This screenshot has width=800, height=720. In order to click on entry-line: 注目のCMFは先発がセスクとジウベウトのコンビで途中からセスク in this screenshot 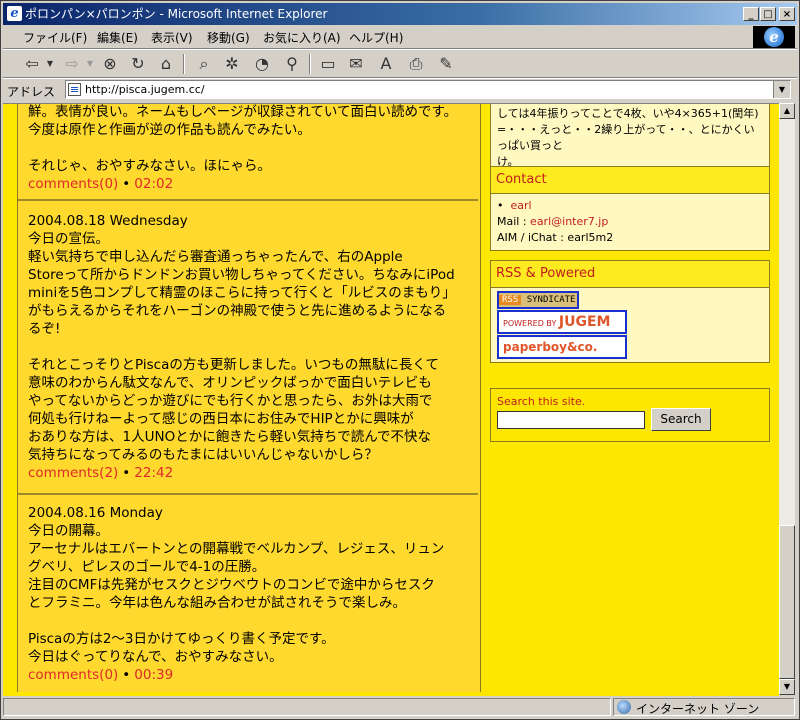, I will do `click(231, 585)`.